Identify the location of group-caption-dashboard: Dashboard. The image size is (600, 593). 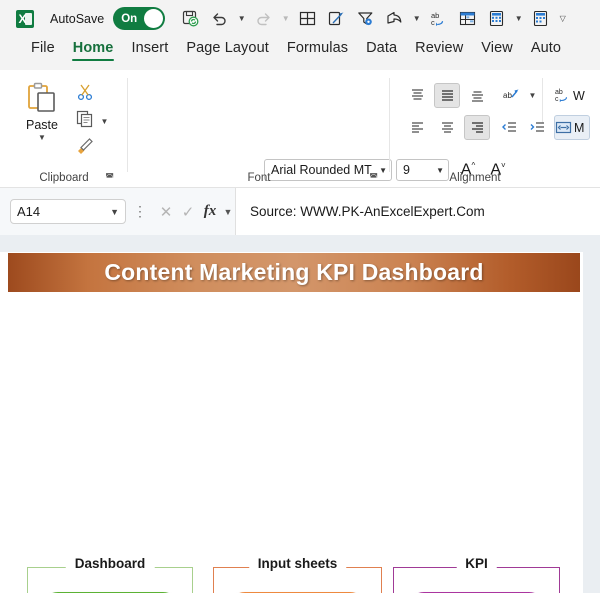
(110, 563).